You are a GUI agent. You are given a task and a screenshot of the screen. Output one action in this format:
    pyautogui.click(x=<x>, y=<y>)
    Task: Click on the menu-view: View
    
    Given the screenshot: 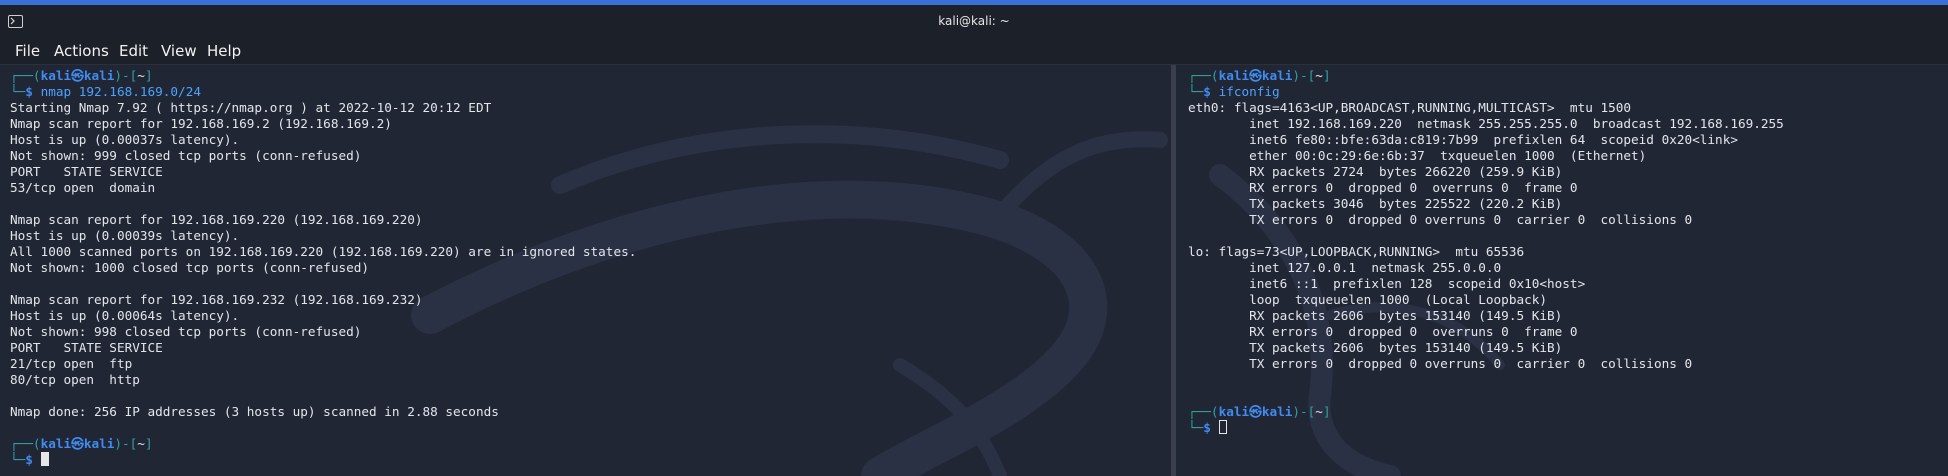 What is the action you would take?
    pyautogui.click(x=179, y=51)
    